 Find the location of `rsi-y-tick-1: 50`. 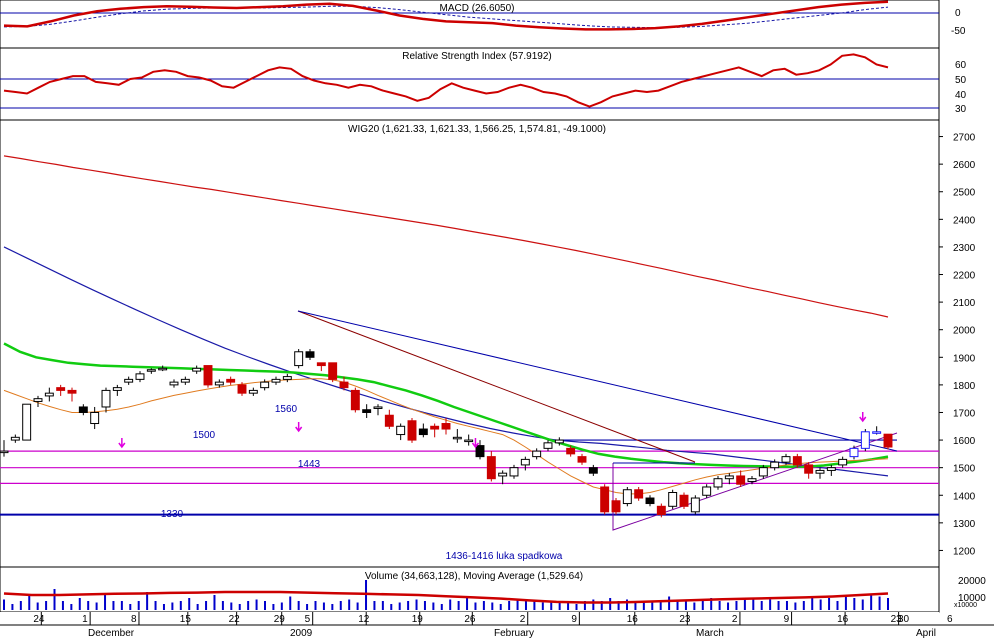

rsi-y-tick-1: 50 is located at coordinates (961, 80).